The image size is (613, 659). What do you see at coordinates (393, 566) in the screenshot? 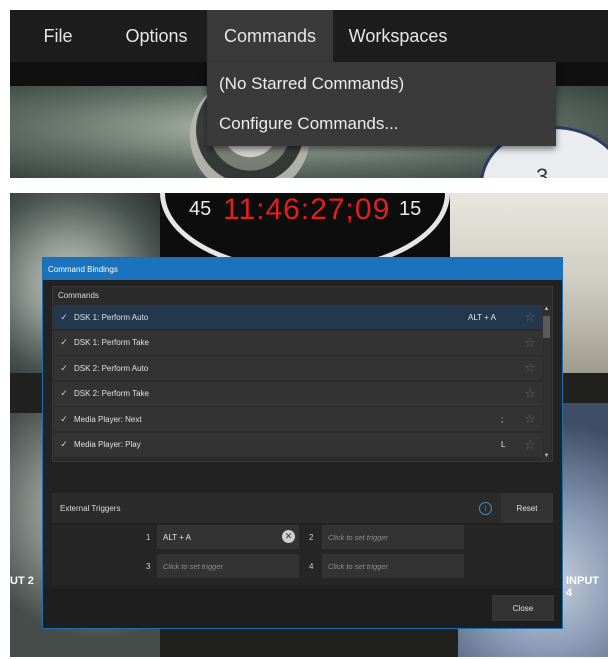
I see `trigger-field-4: Click to set trigger` at bounding box center [393, 566].